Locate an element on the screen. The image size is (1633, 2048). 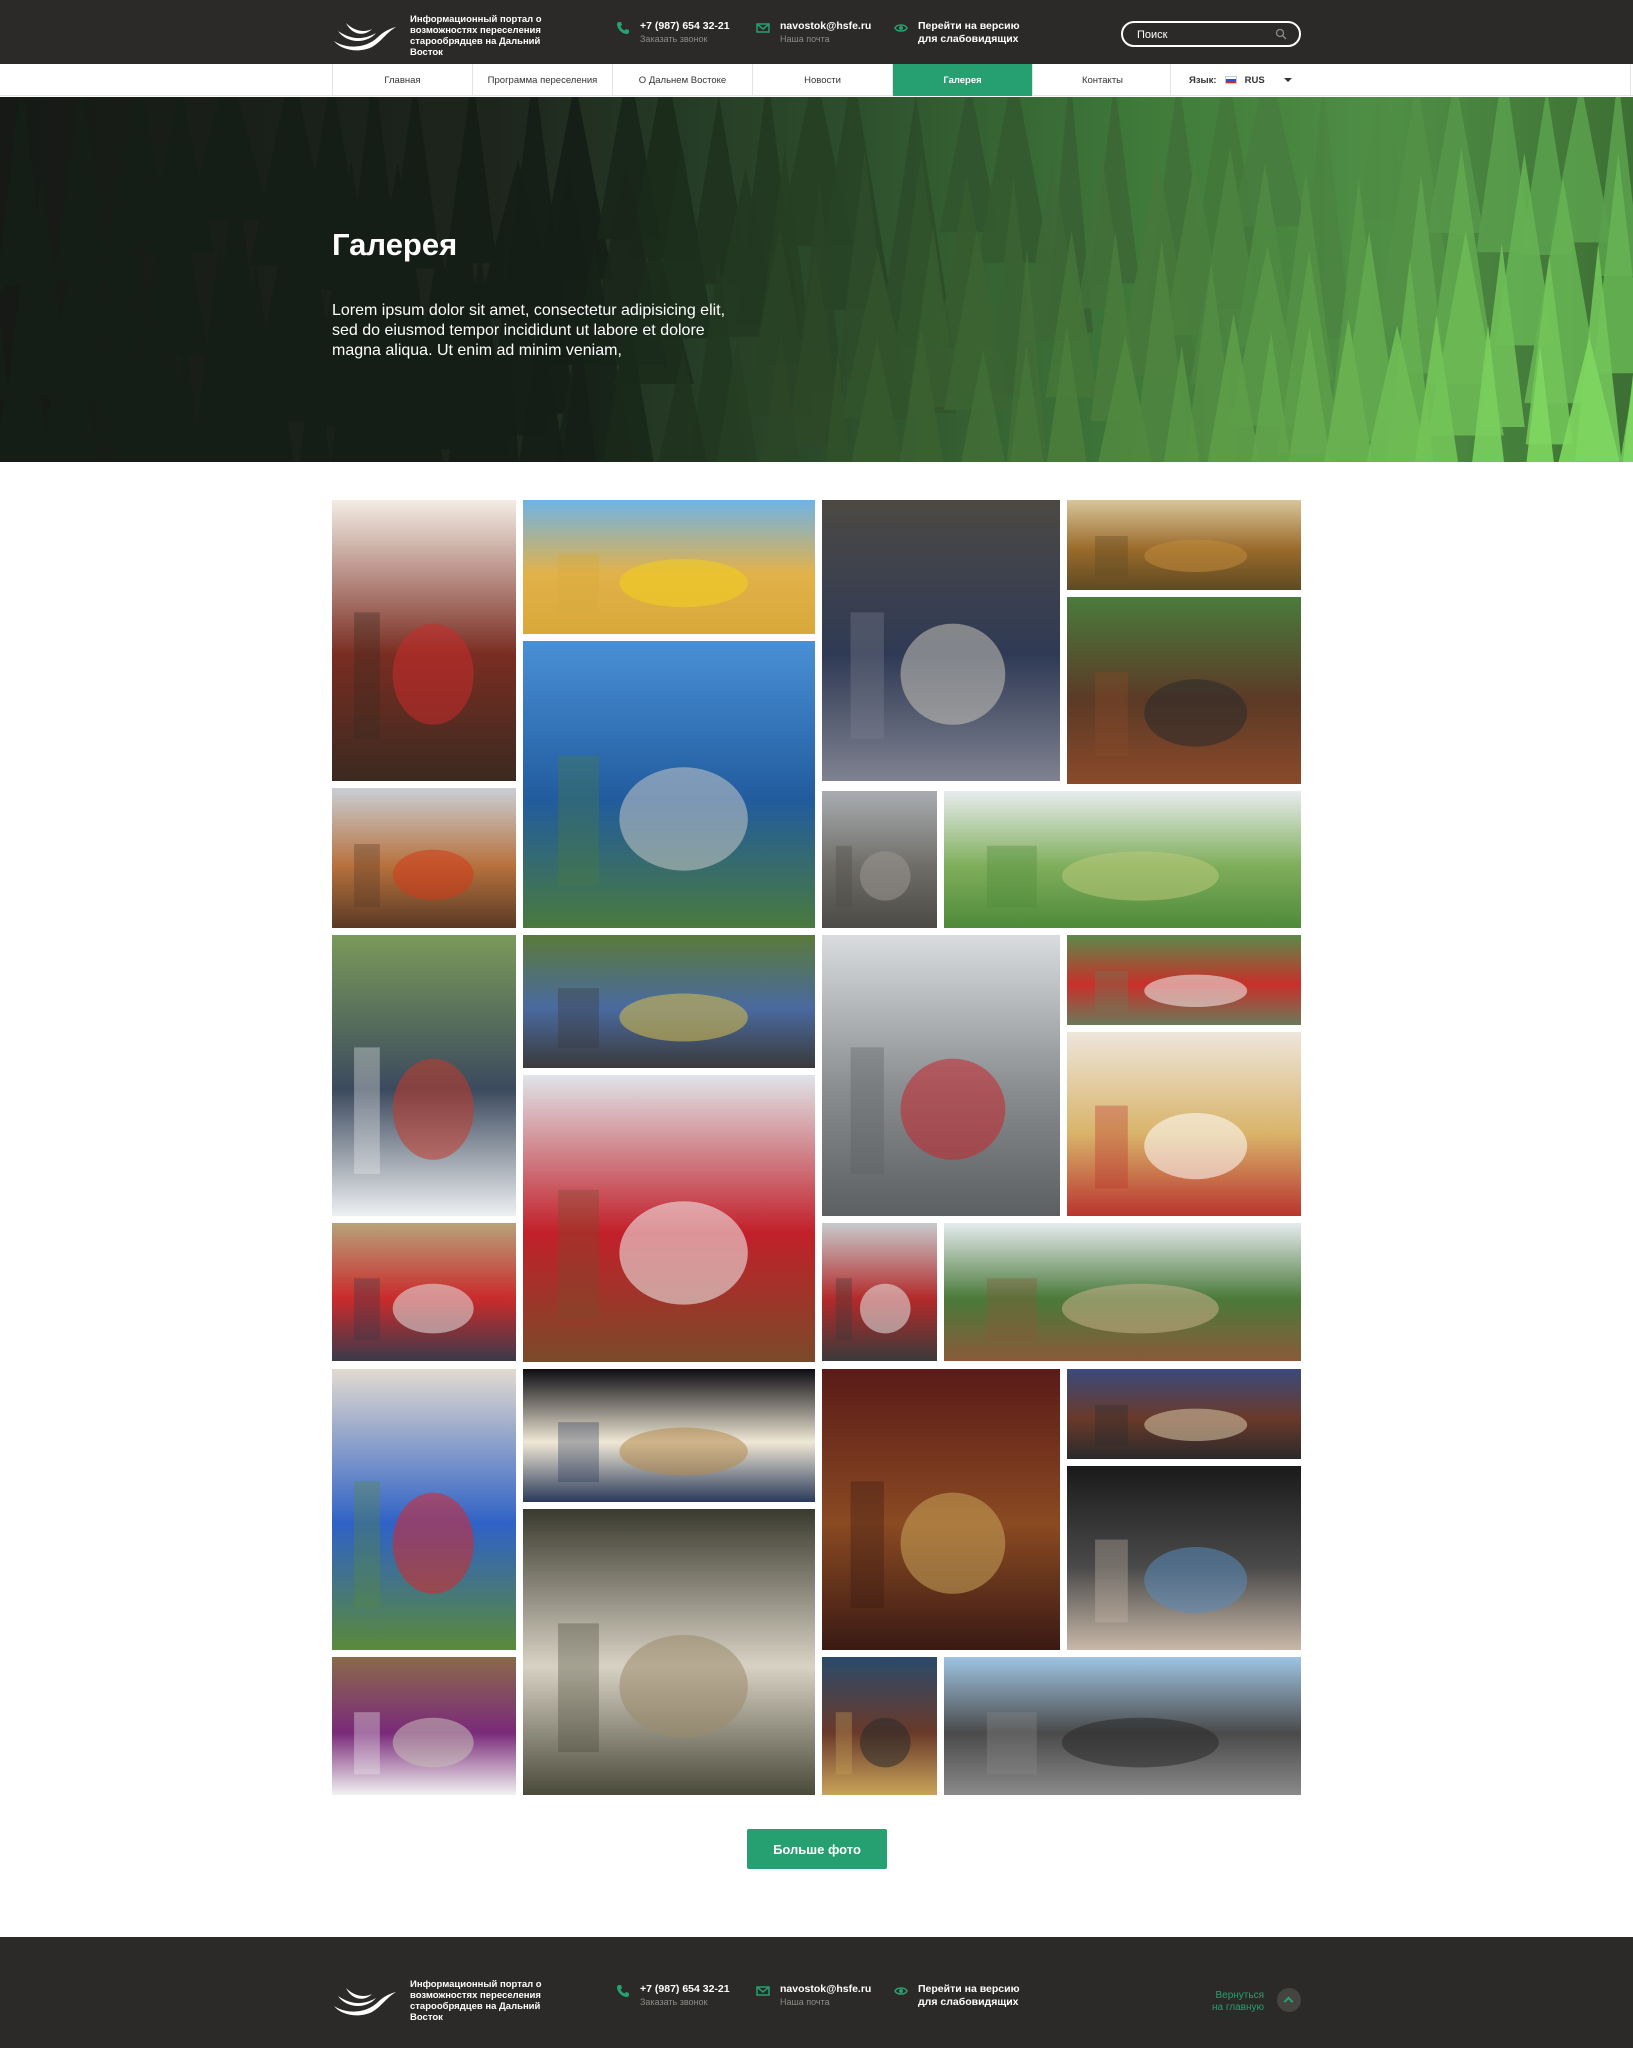
nav-item-program: Программа переселения is located at coordinates (542, 80).